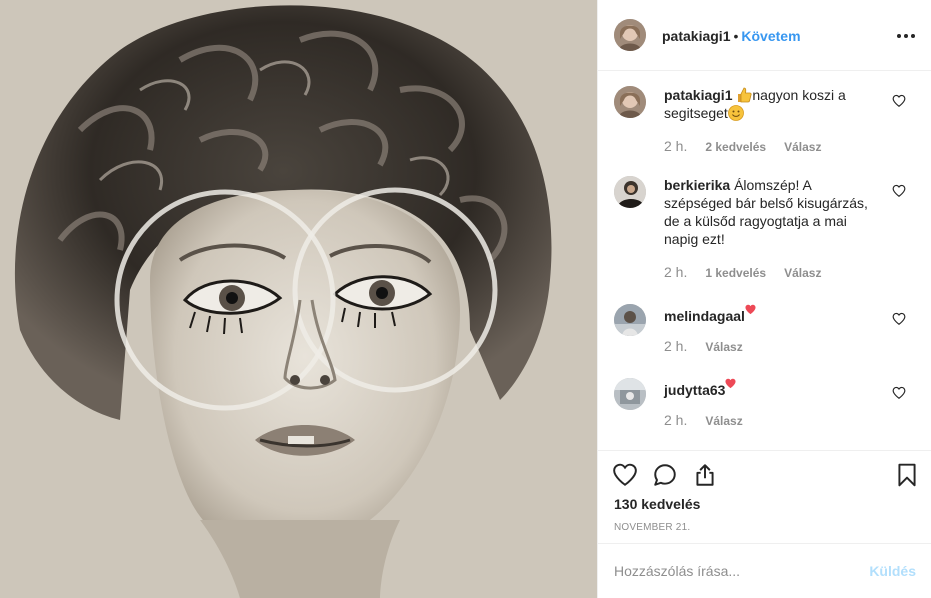  Describe the element at coordinates (892, 571) in the screenshot. I see `send-button: Küldés` at that location.